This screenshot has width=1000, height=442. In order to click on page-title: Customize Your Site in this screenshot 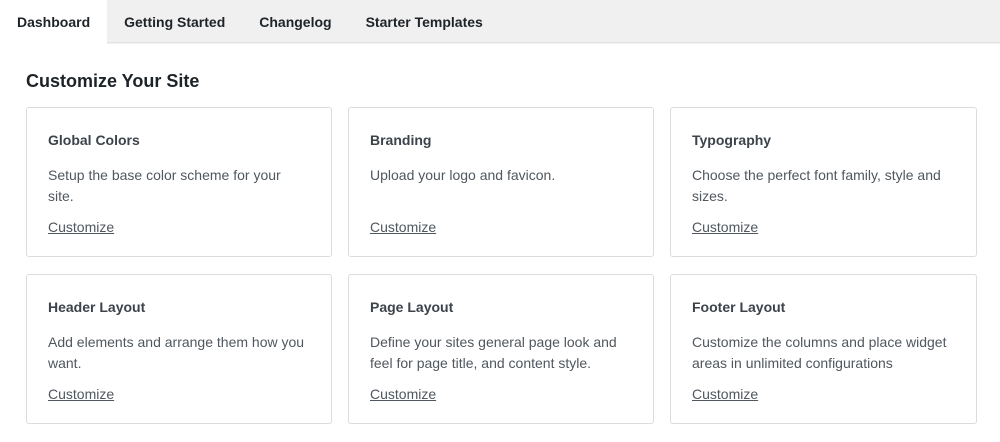, I will do `click(113, 81)`.